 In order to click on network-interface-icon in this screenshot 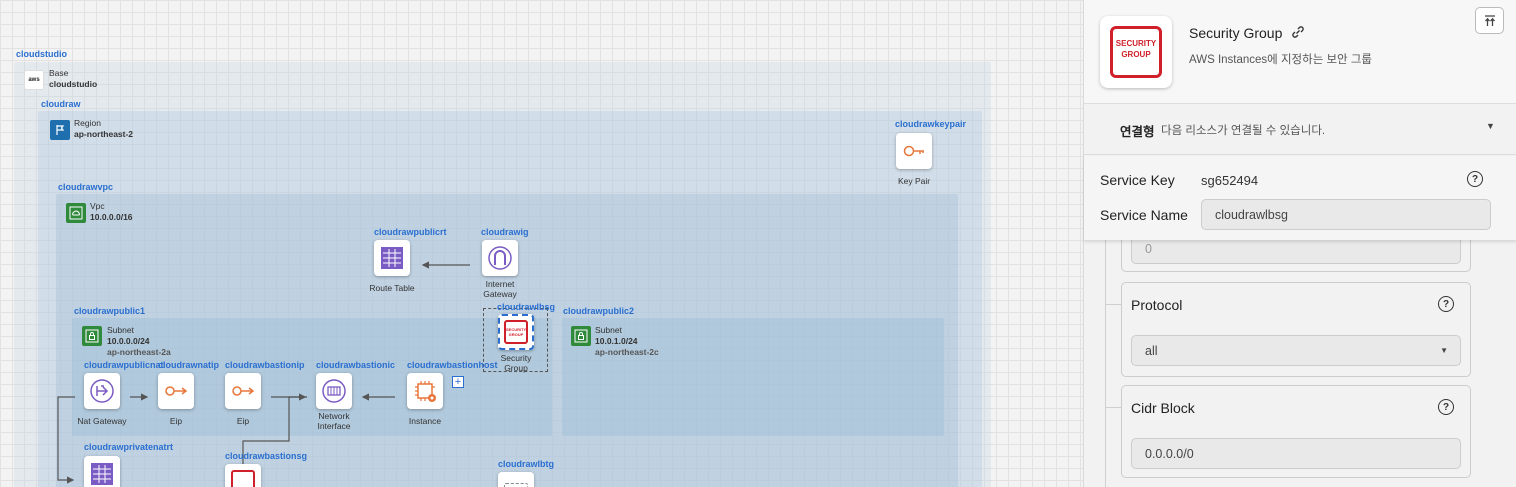, I will do `click(334, 391)`.